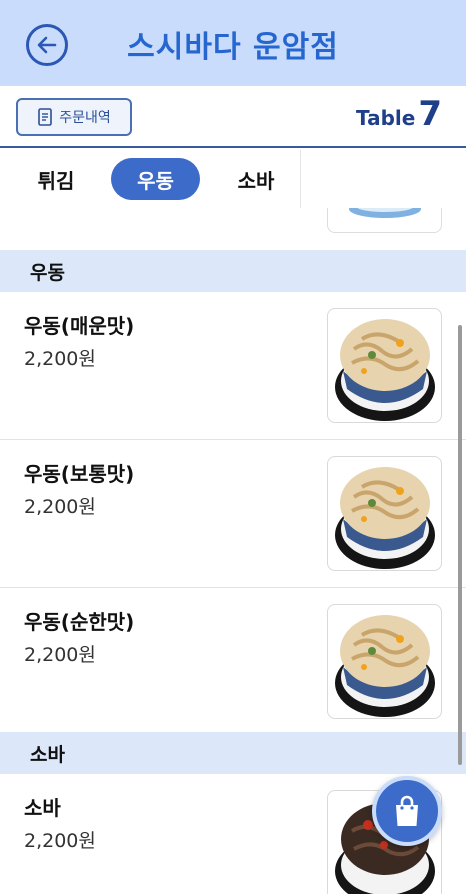 This screenshot has height=894, width=466. I want to click on order-history-button: 주문내역, so click(74, 117).